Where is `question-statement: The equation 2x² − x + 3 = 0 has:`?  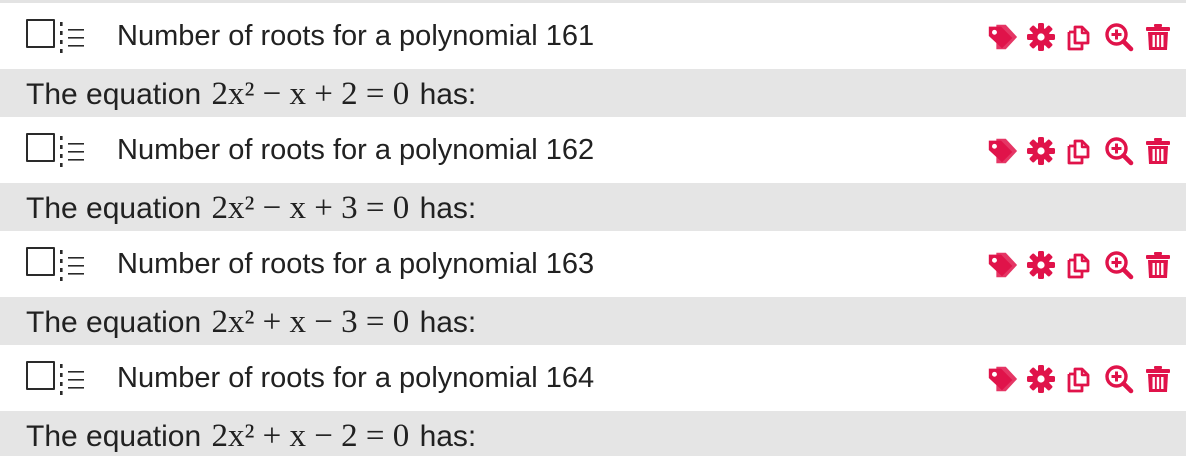 question-statement: The equation 2x² − x + 3 = 0 has: is located at coordinates (251, 207).